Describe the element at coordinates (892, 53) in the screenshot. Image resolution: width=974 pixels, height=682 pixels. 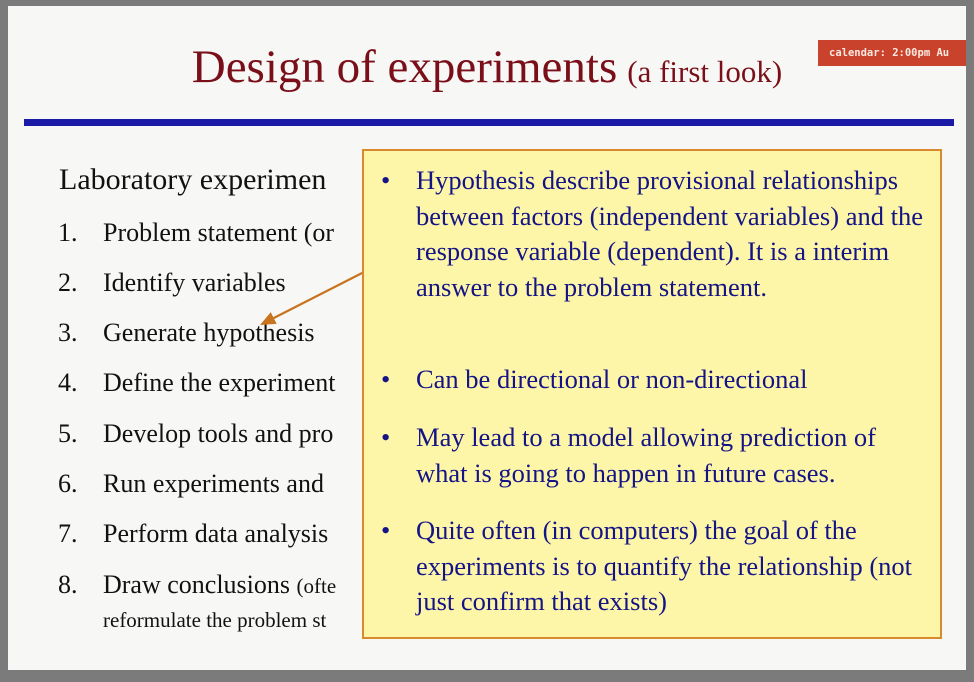
I see `calendar-notification-badge: calendar: 2:00pm Au` at that location.